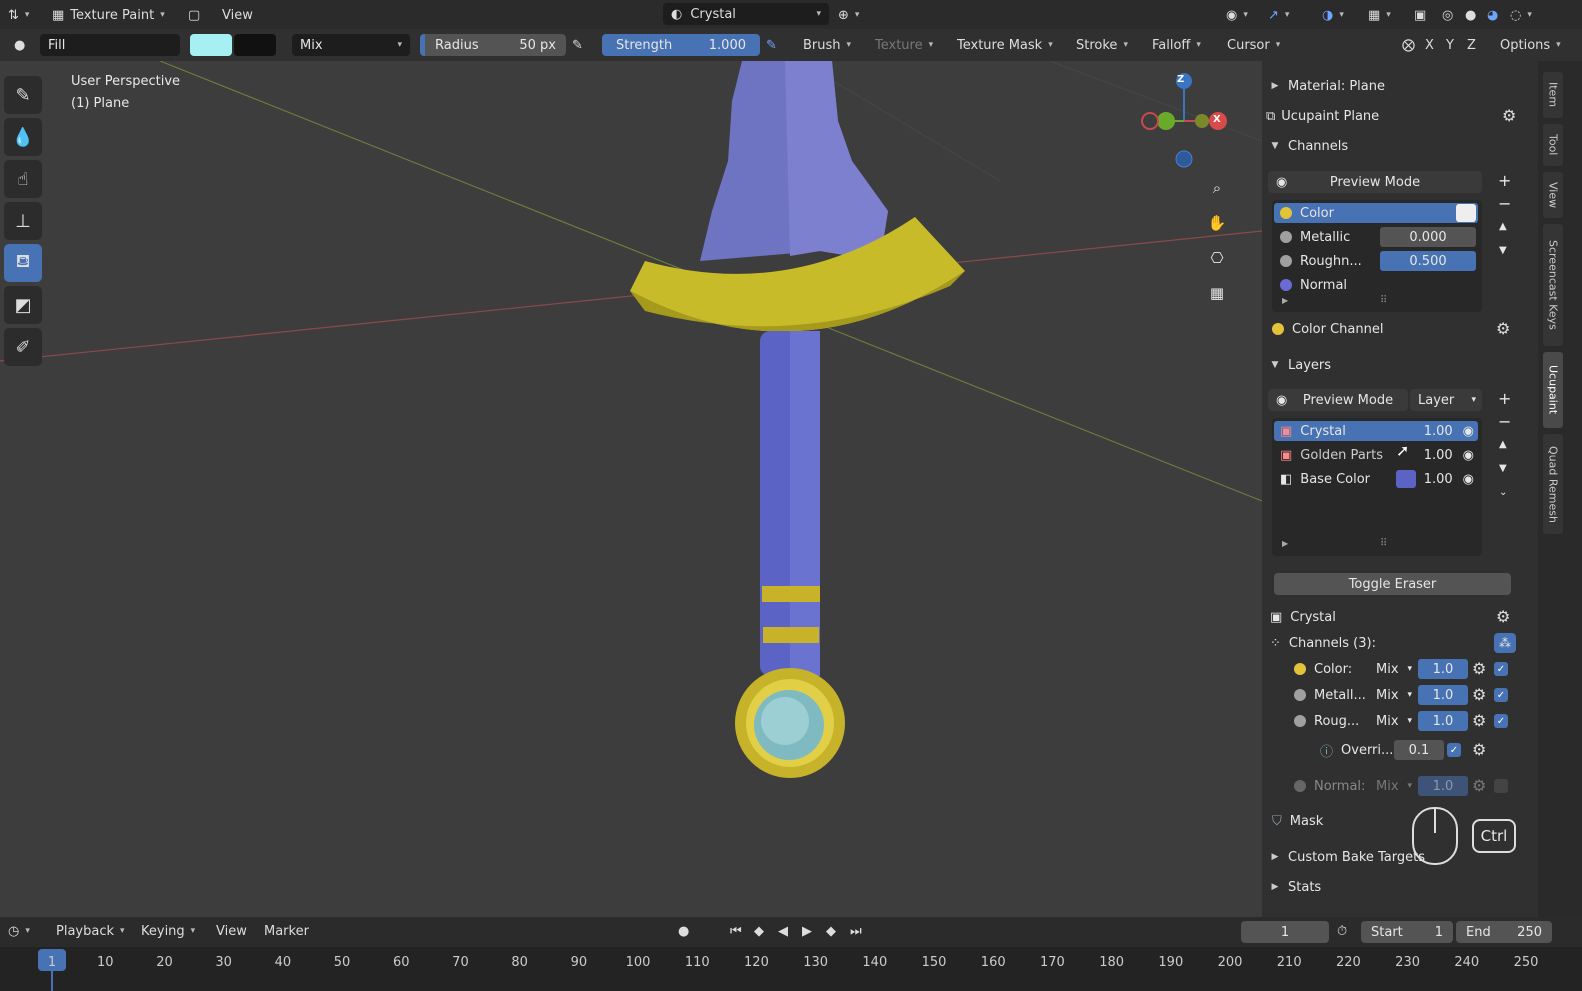 Image resolution: width=1582 pixels, height=991 pixels. Describe the element at coordinates (23, 305) in the screenshot. I see `mask-icon: ◩` at that location.